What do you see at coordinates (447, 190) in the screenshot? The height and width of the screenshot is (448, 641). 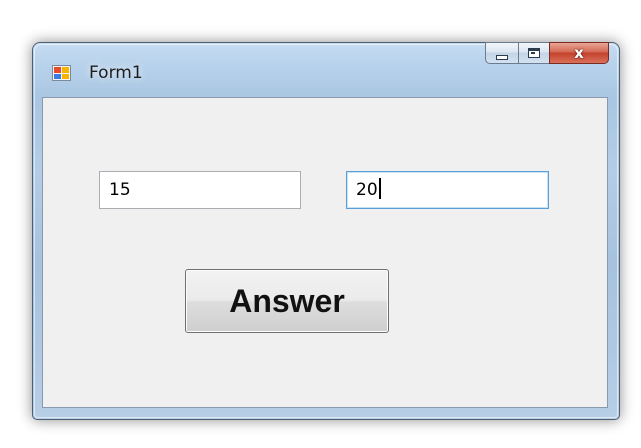 I see `second-number-textbox: 20` at bounding box center [447, 190].